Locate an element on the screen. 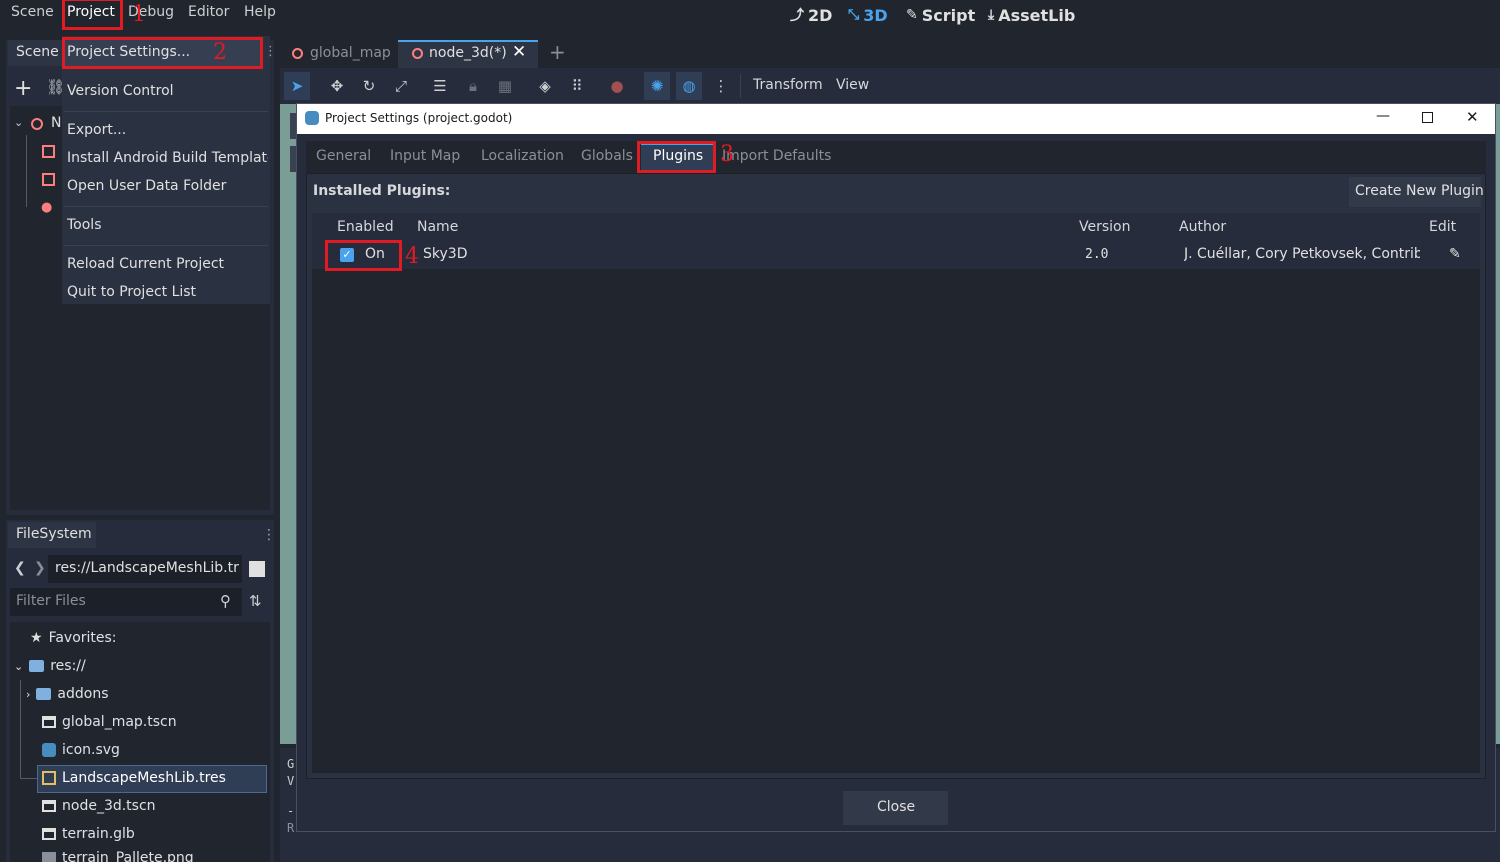 This screenshot has width=1500, height=862. menu-scene: Scene is located at coordinates (32, 14).